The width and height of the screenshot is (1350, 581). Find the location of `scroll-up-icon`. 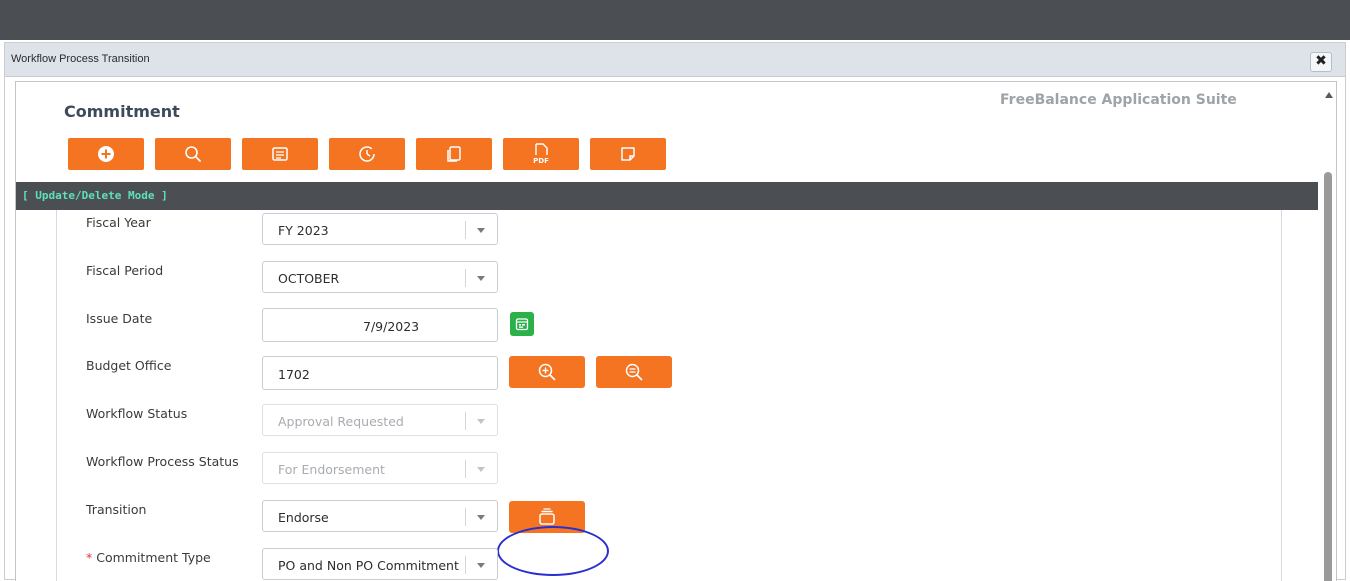

scroll-up-icon is located at coordinates (1329, 95).